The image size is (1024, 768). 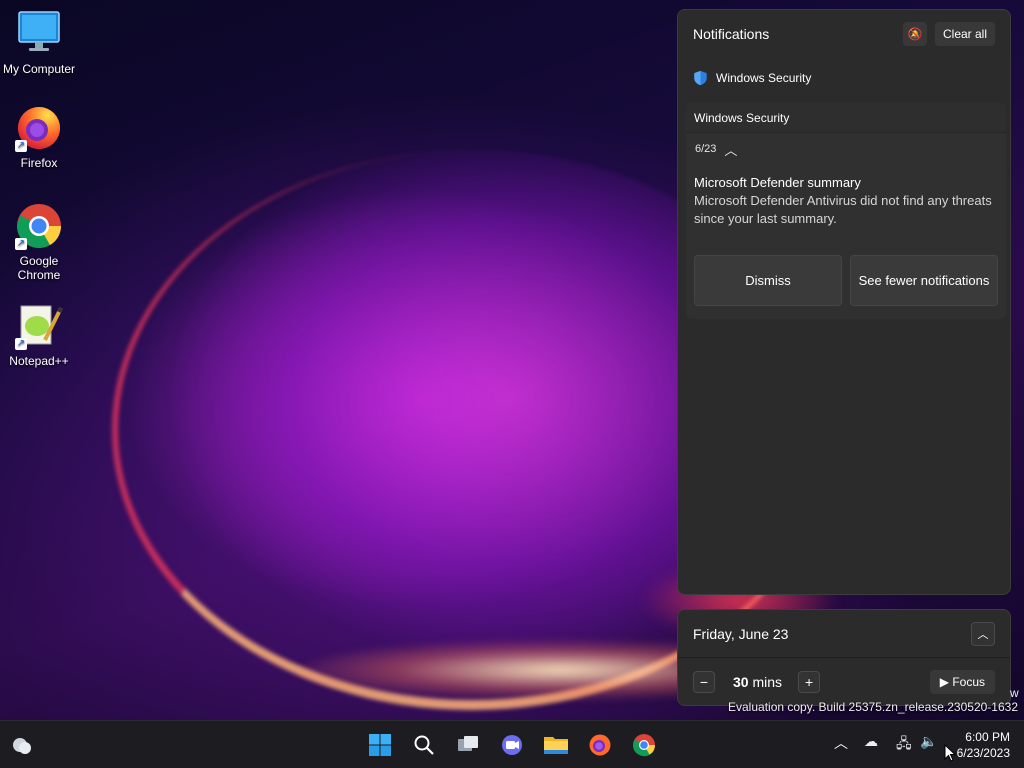 What do you see at coordinates (871, 741) in the screenshot?
I see `onedrive-offline-icon: ☁` at bounding box center [871, 741].